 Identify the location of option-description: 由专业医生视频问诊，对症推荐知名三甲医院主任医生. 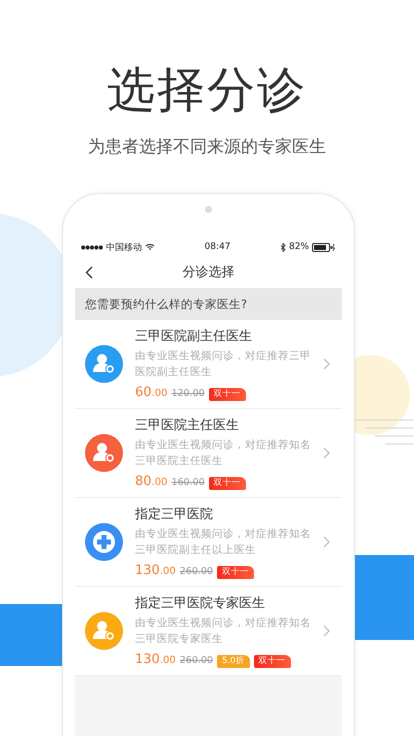
(223, 453).